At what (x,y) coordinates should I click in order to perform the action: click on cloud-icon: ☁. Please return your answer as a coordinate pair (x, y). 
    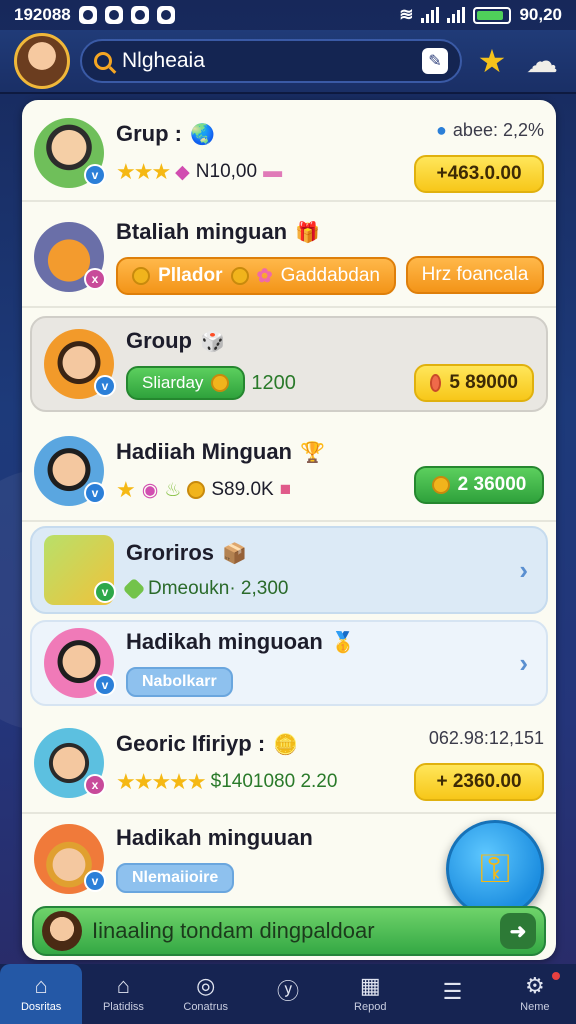
    Looking at the image, I should click on (542, 61).